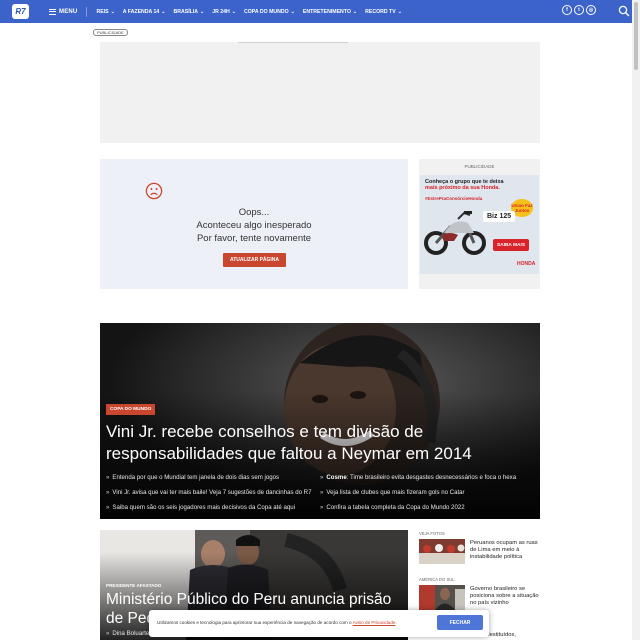 The width and height of the screenshot is (640, 640). I want to click on scrollbar-track, so click(636, 320).